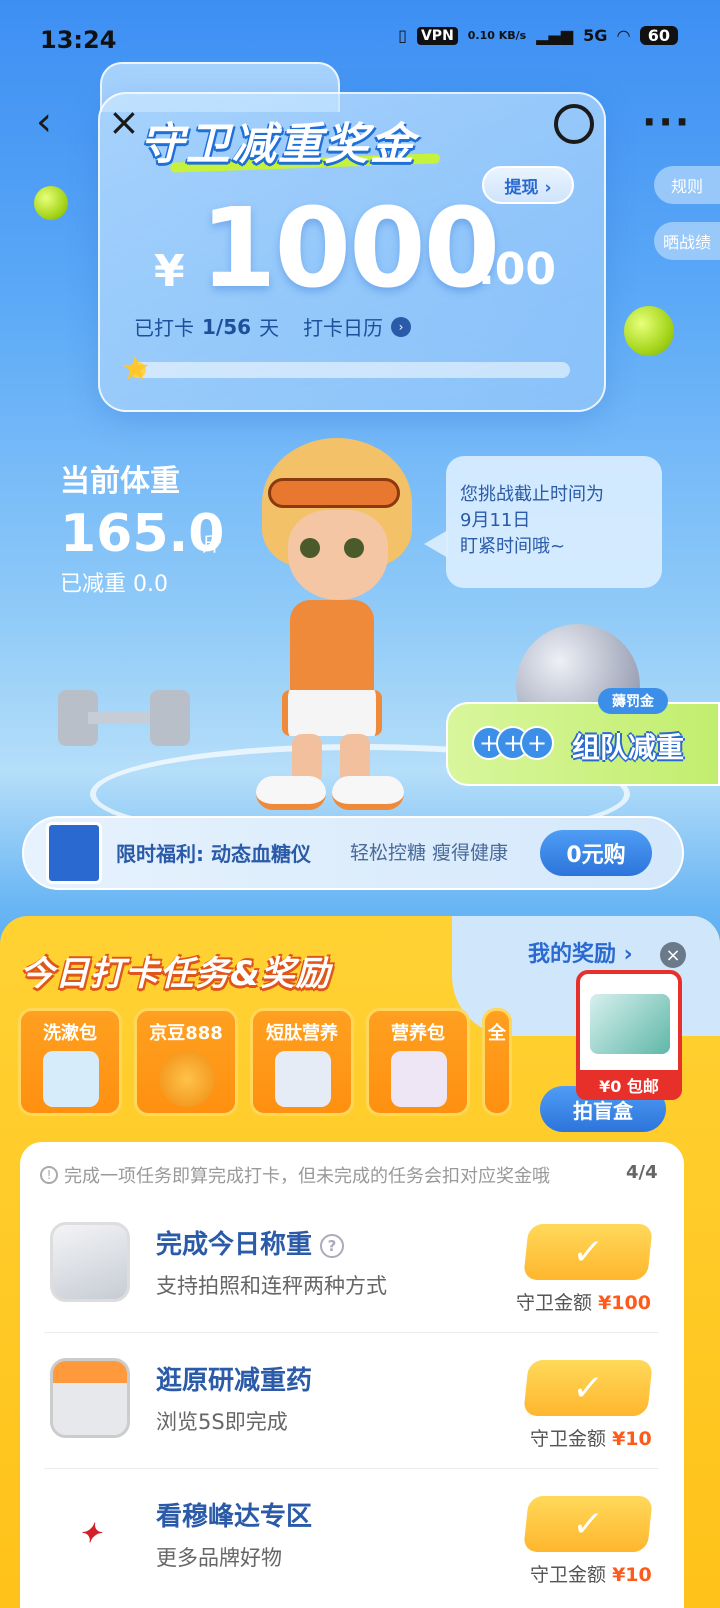 The height and width of the screenshot is (1608, 720). I want to click on lilly-logo: ✦, so click(90, 1534).